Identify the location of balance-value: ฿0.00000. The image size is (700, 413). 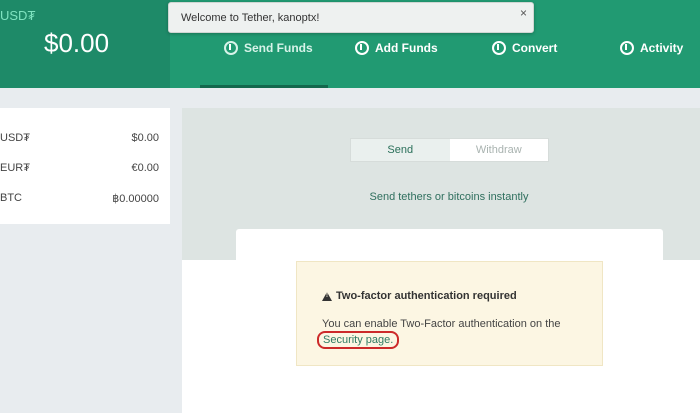
(135, 199).